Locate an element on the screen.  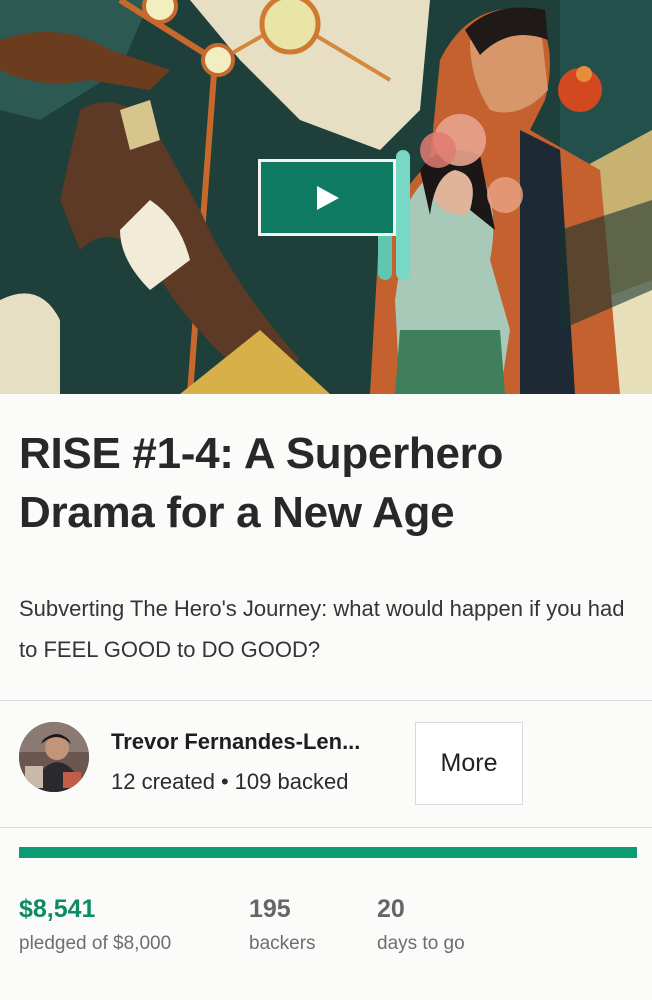
pledged-stat: $8,541 pledged of $8,000 is located at coordinates (95, 925).